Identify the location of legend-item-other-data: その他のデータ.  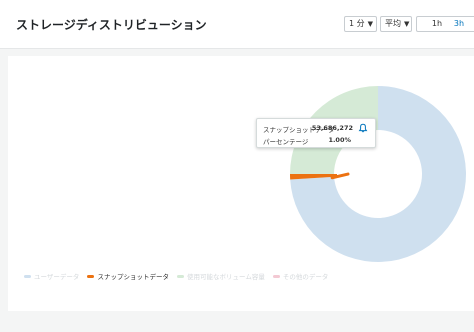
(300, 276).